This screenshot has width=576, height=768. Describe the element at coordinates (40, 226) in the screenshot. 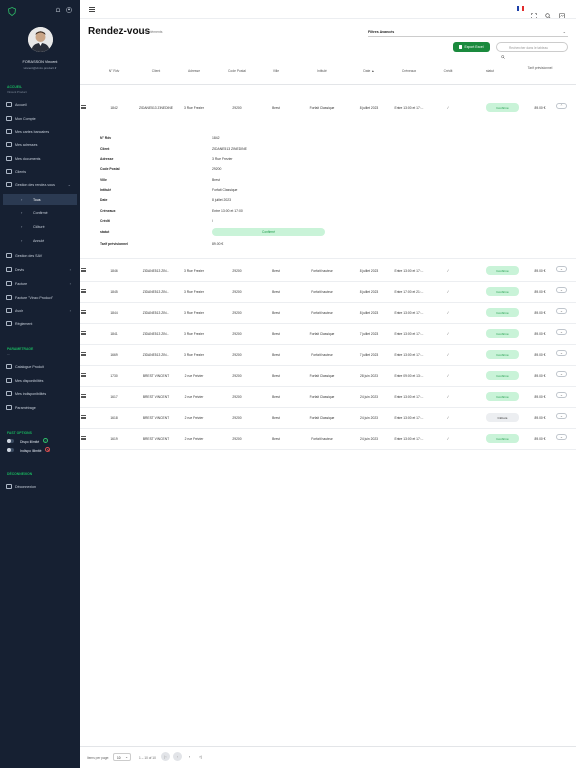

I see `sidebar-subitem-2: › Clôturé` at that location.